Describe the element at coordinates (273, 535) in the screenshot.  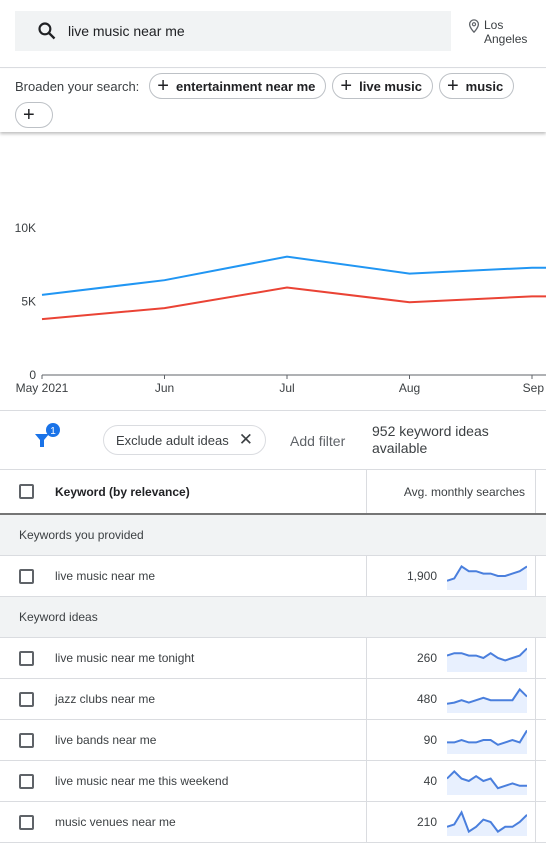
I see `group-header: Keywords you provided` at that location.